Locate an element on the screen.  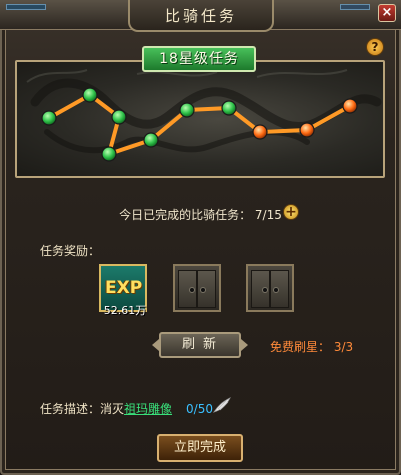
add-count-icon: + is located at coordinates (291, 212).